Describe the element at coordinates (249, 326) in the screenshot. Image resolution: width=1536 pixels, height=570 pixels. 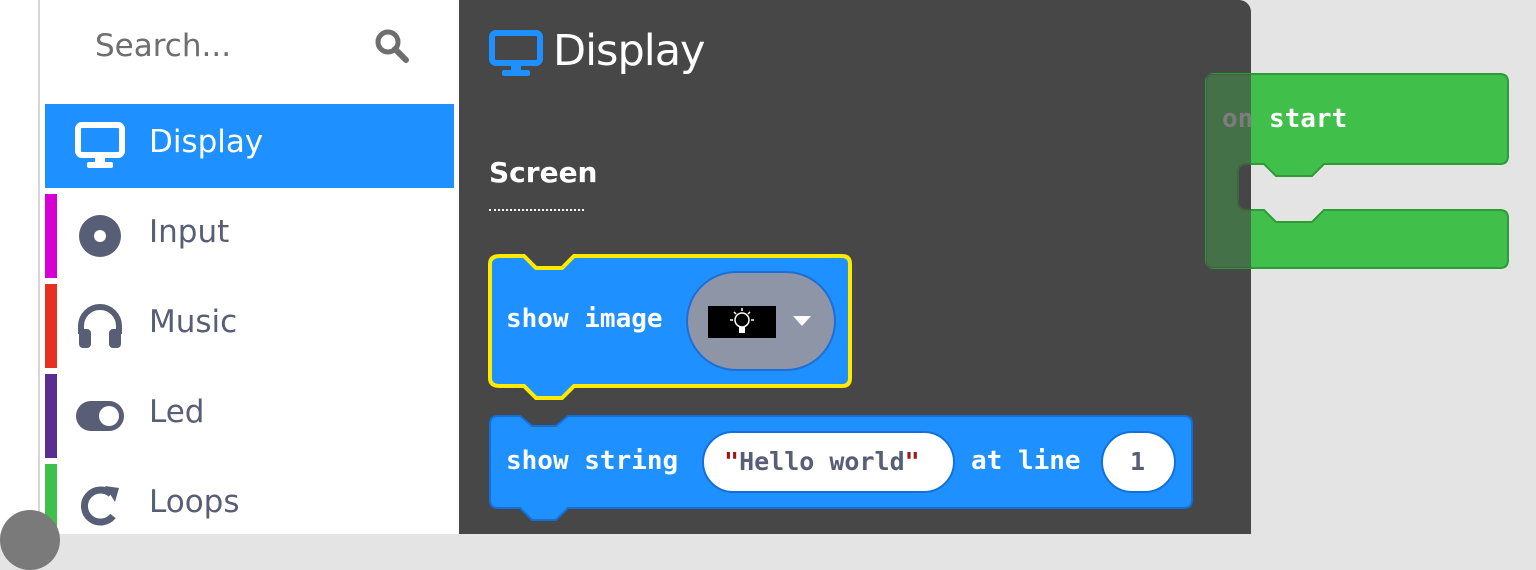
I see `category-music: Music` at that location.